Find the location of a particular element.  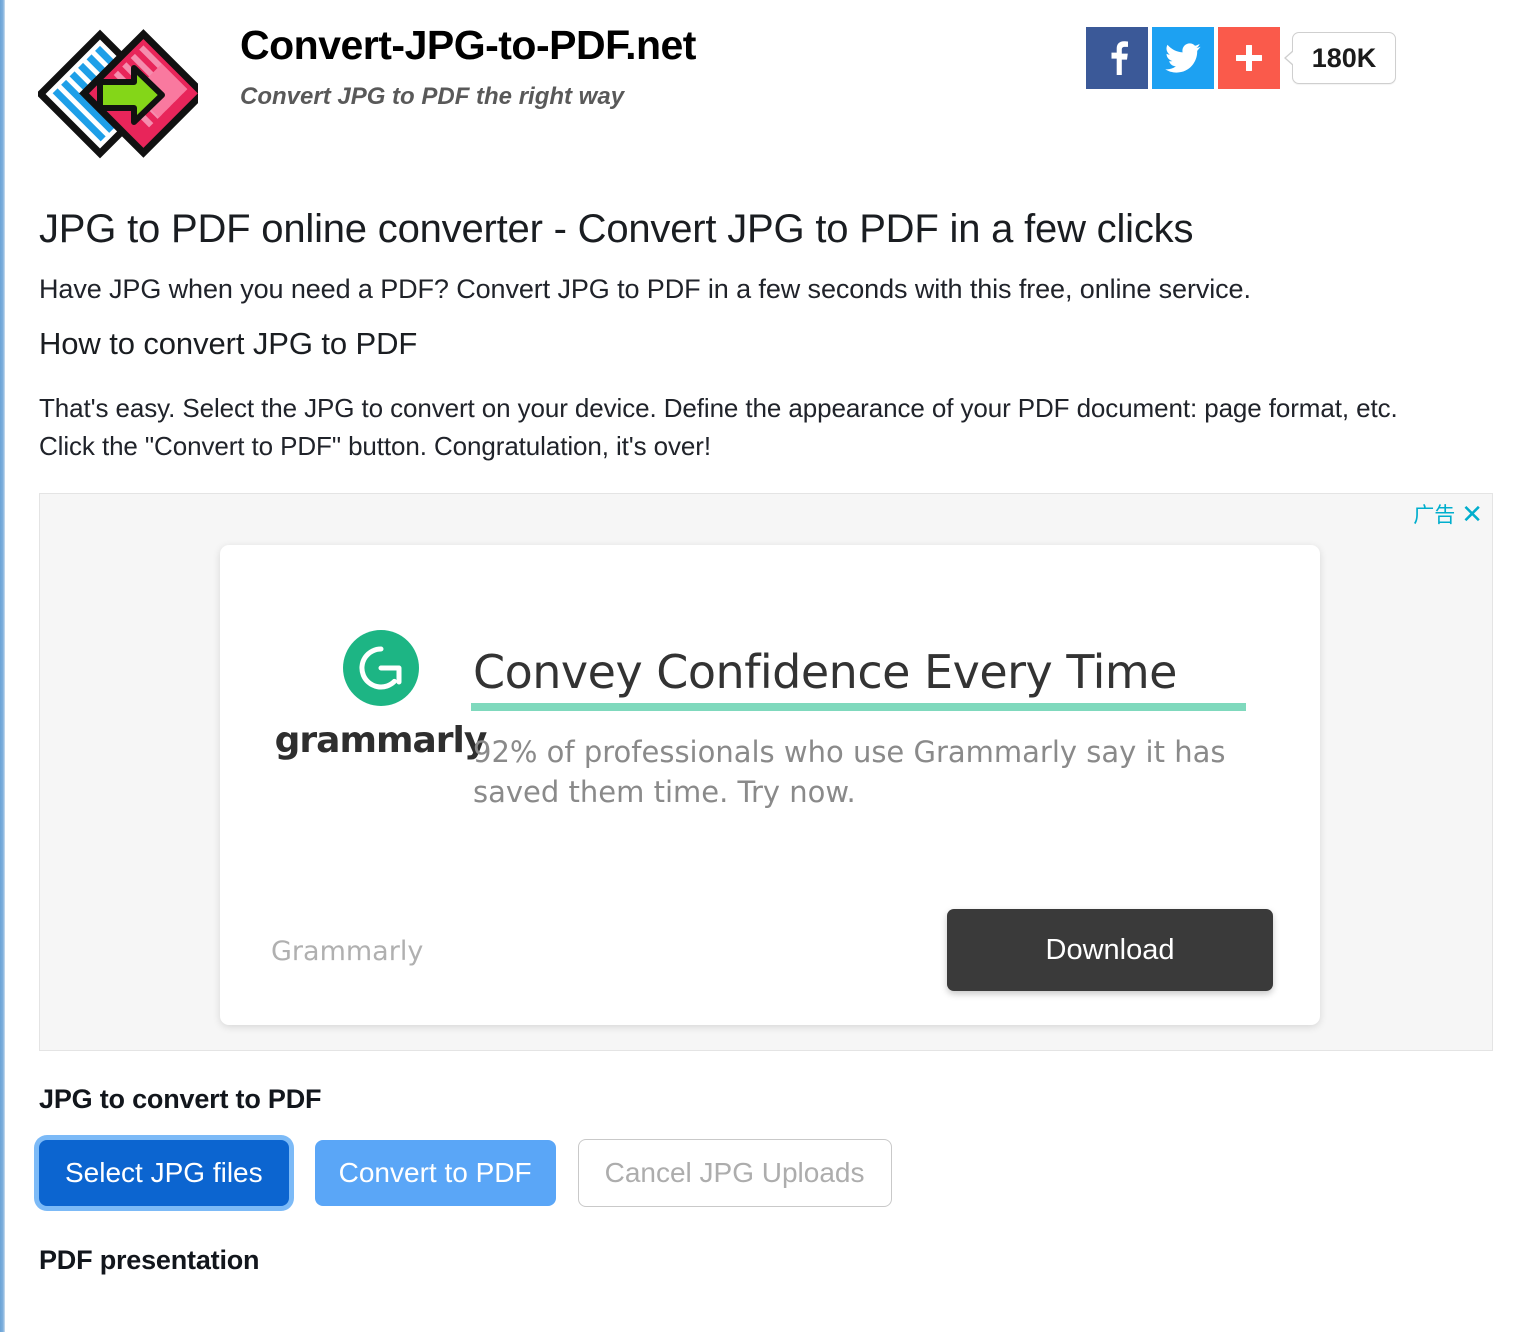

grammarly-wordmark: grammarly is located at coordinates (381, 741).